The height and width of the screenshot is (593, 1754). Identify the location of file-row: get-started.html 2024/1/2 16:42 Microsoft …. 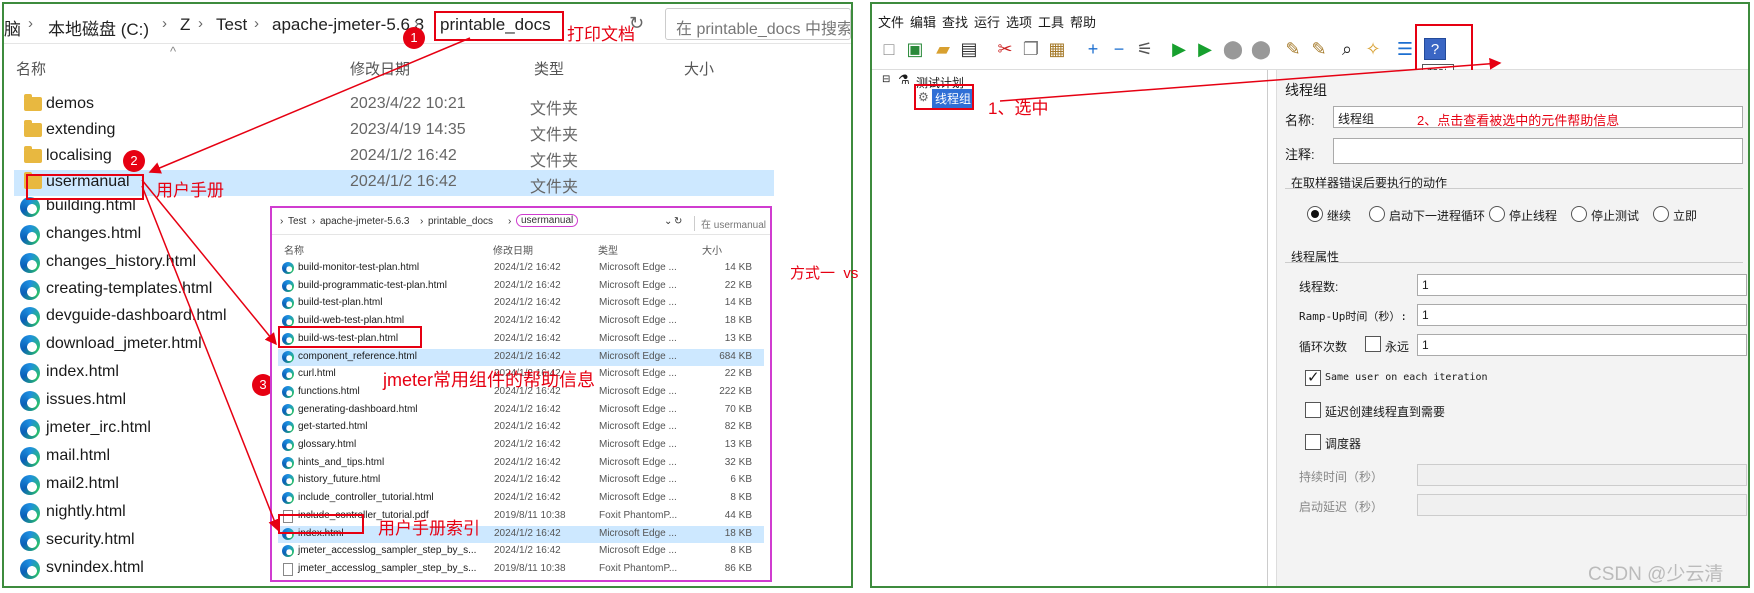
(521, 427).